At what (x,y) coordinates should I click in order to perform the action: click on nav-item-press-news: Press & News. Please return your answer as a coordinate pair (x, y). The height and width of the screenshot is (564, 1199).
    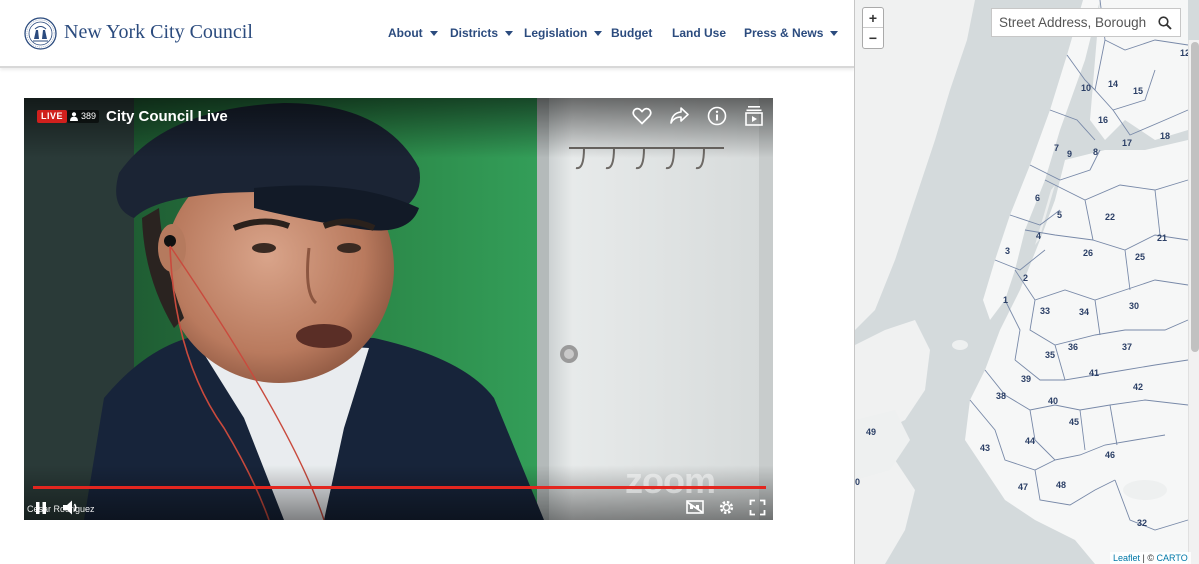
    Looking at the image, I should click on (791, 33).